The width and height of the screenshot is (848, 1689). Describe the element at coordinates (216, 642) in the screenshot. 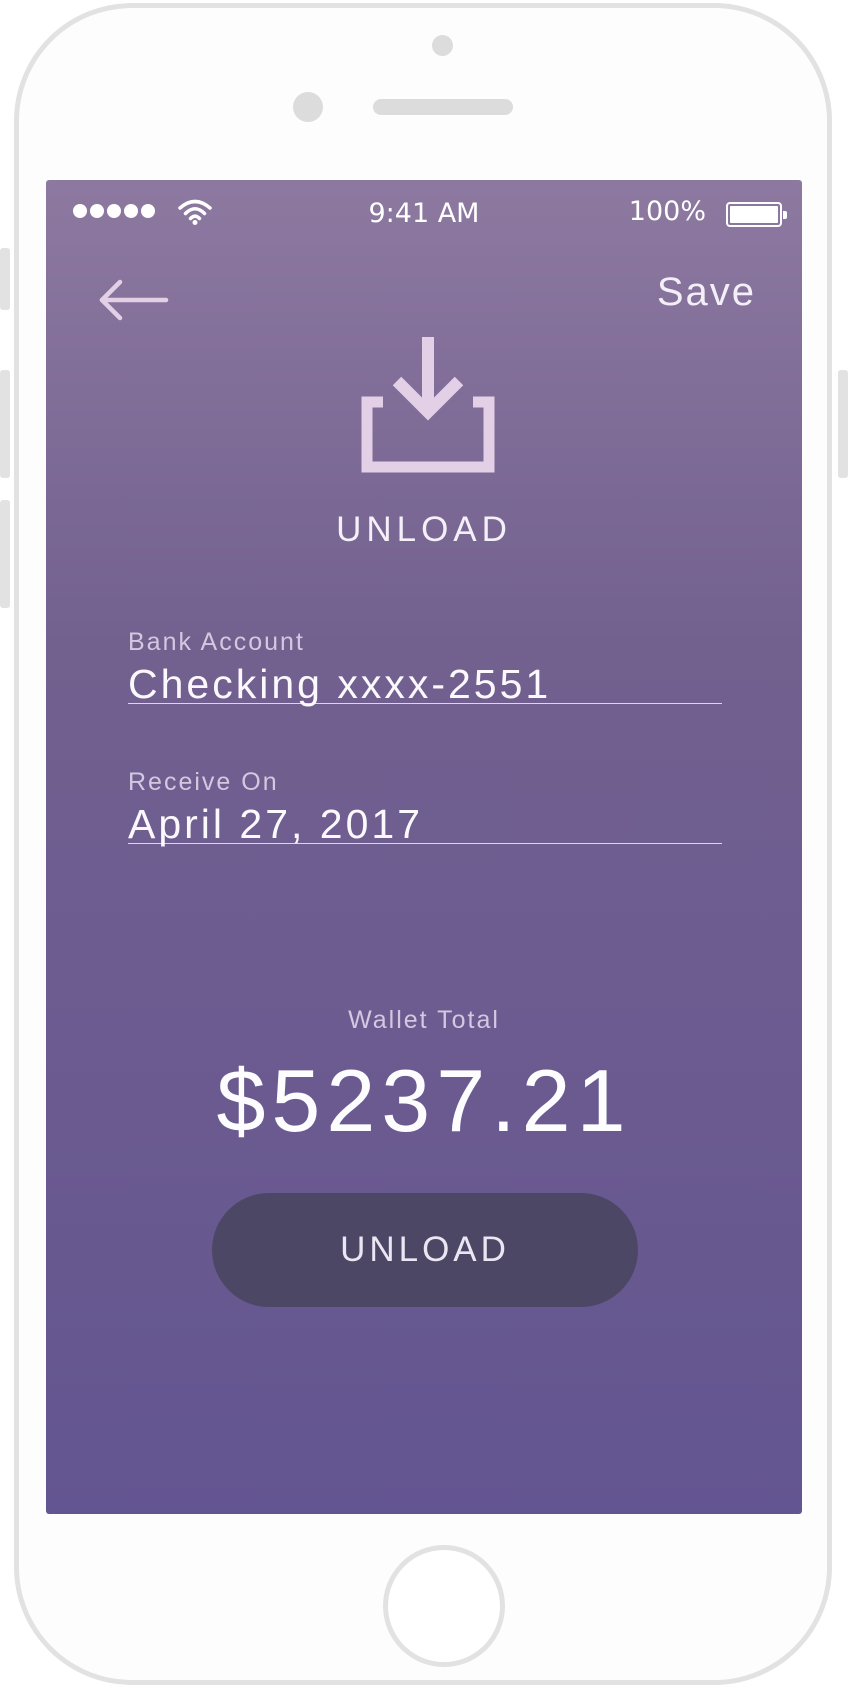

I see `bank-account-label: Bank Account` at that location.